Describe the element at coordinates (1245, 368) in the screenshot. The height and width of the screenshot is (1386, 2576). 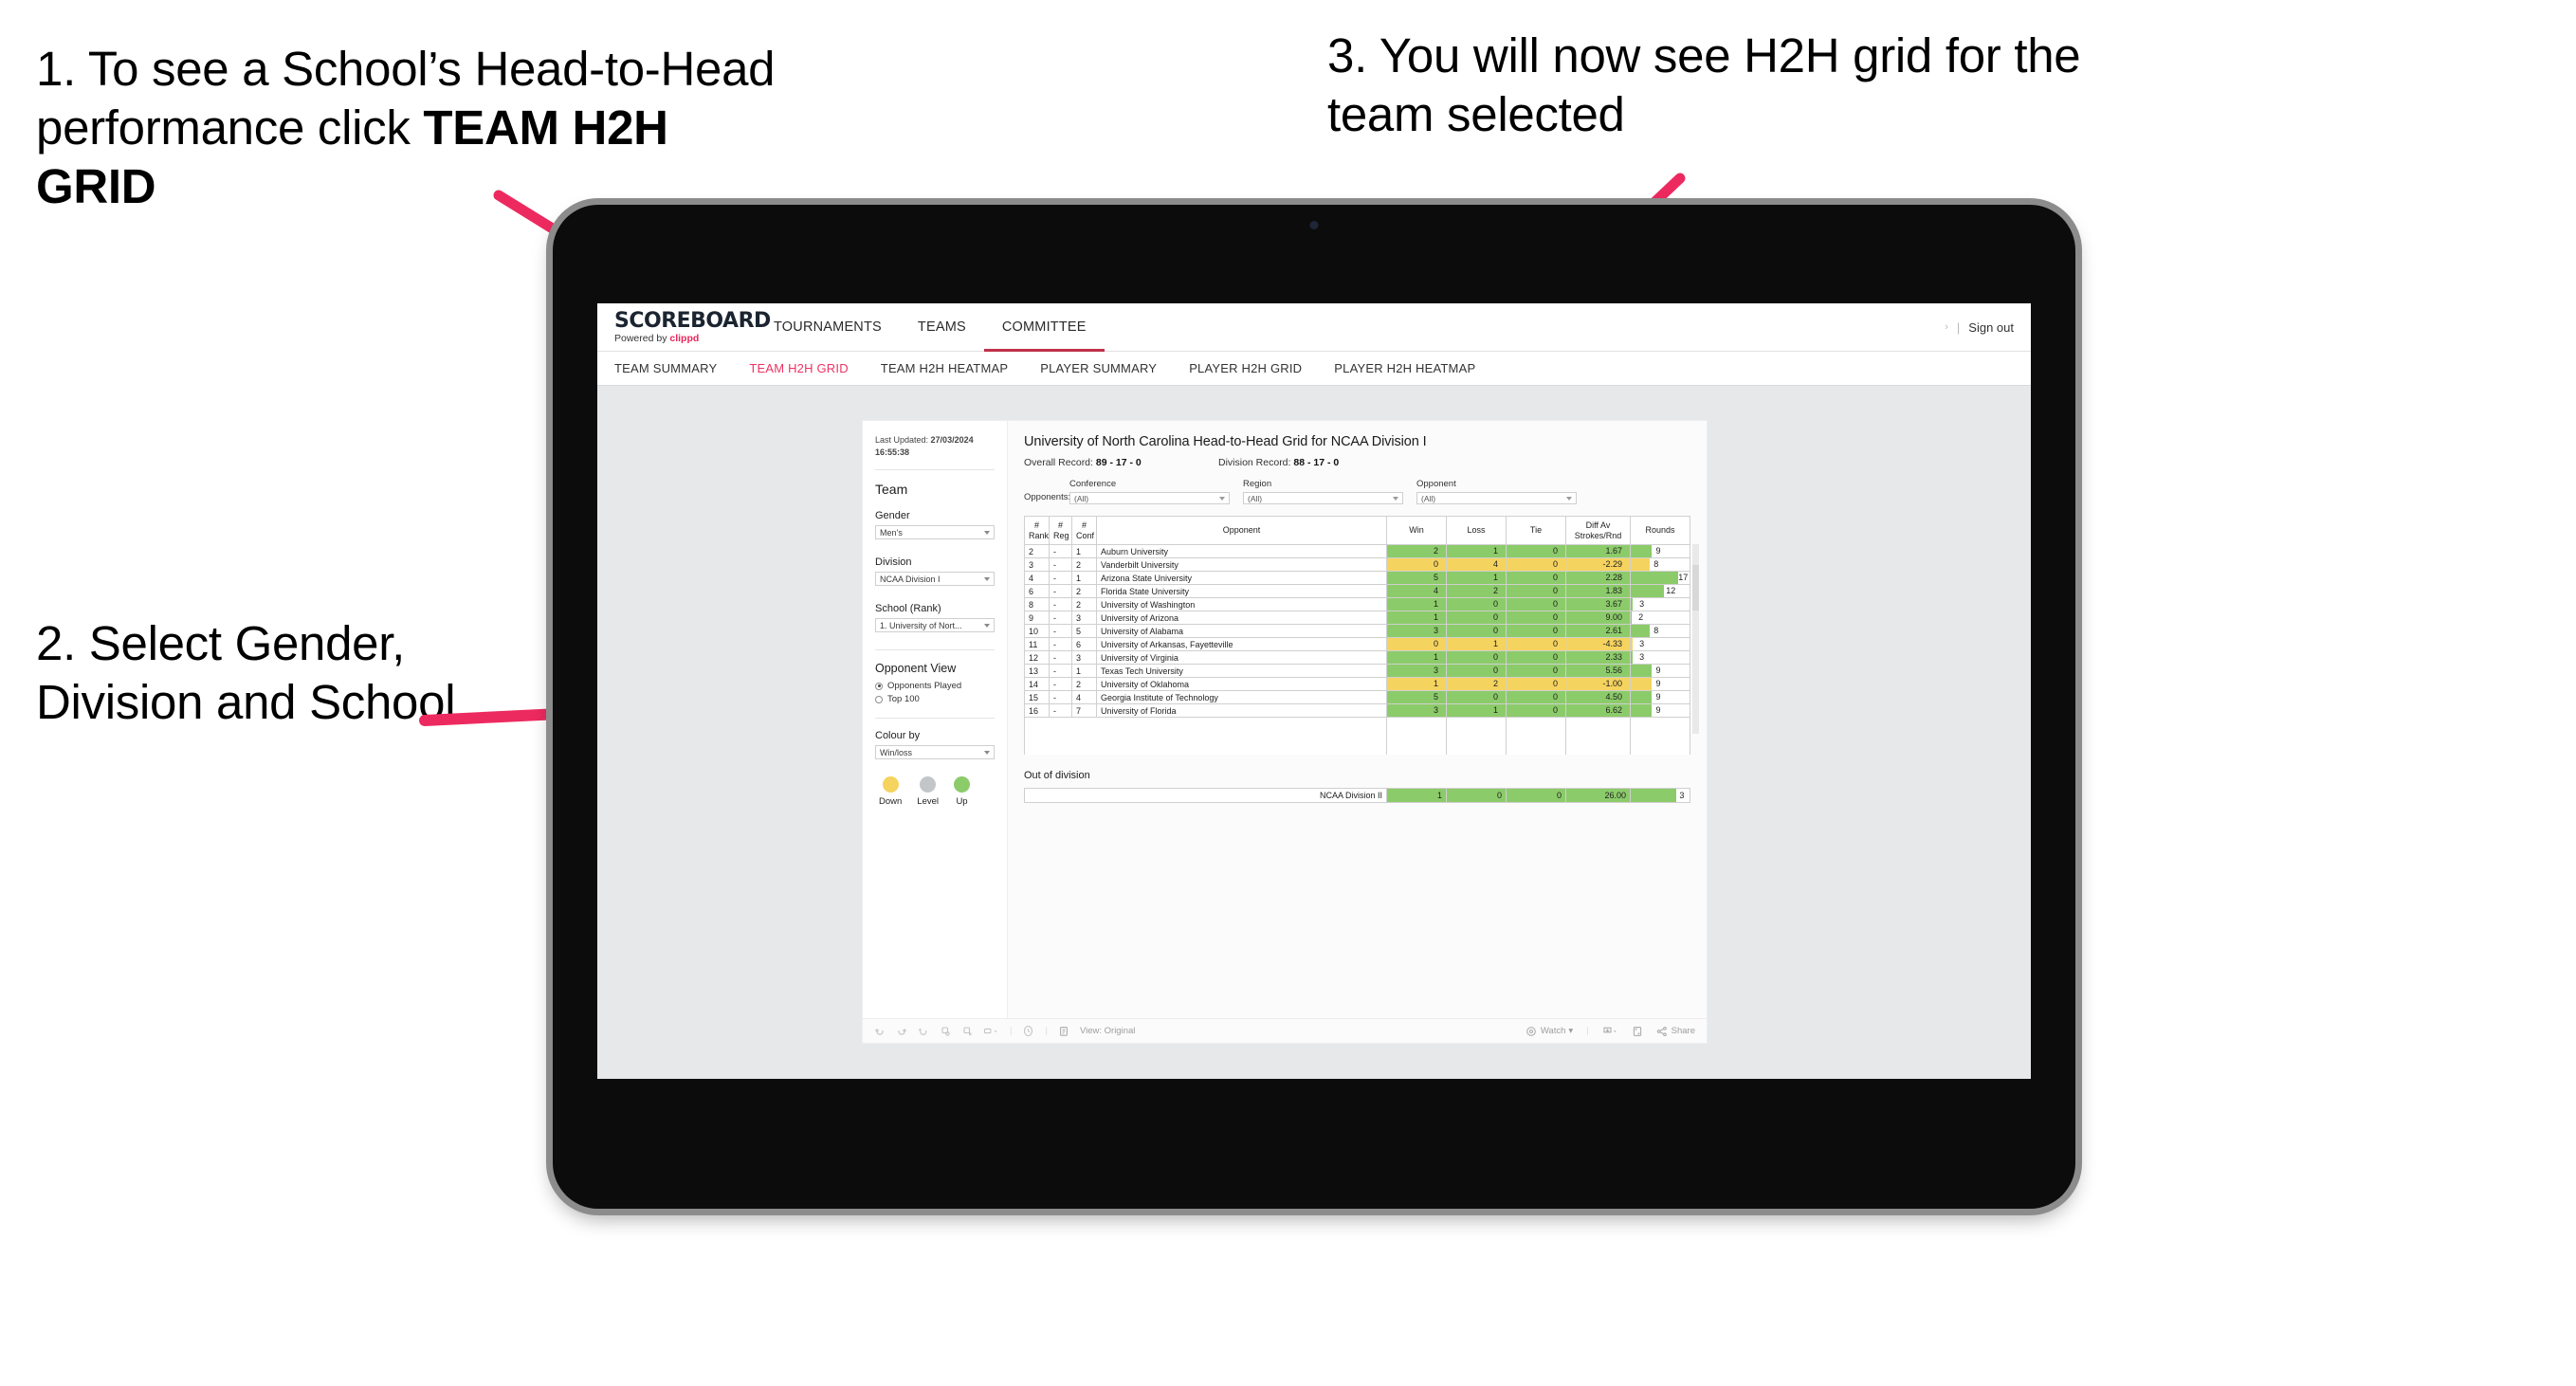
I see `subnav-player-h2h-grid: PLAYER H2H GRID` at that location.